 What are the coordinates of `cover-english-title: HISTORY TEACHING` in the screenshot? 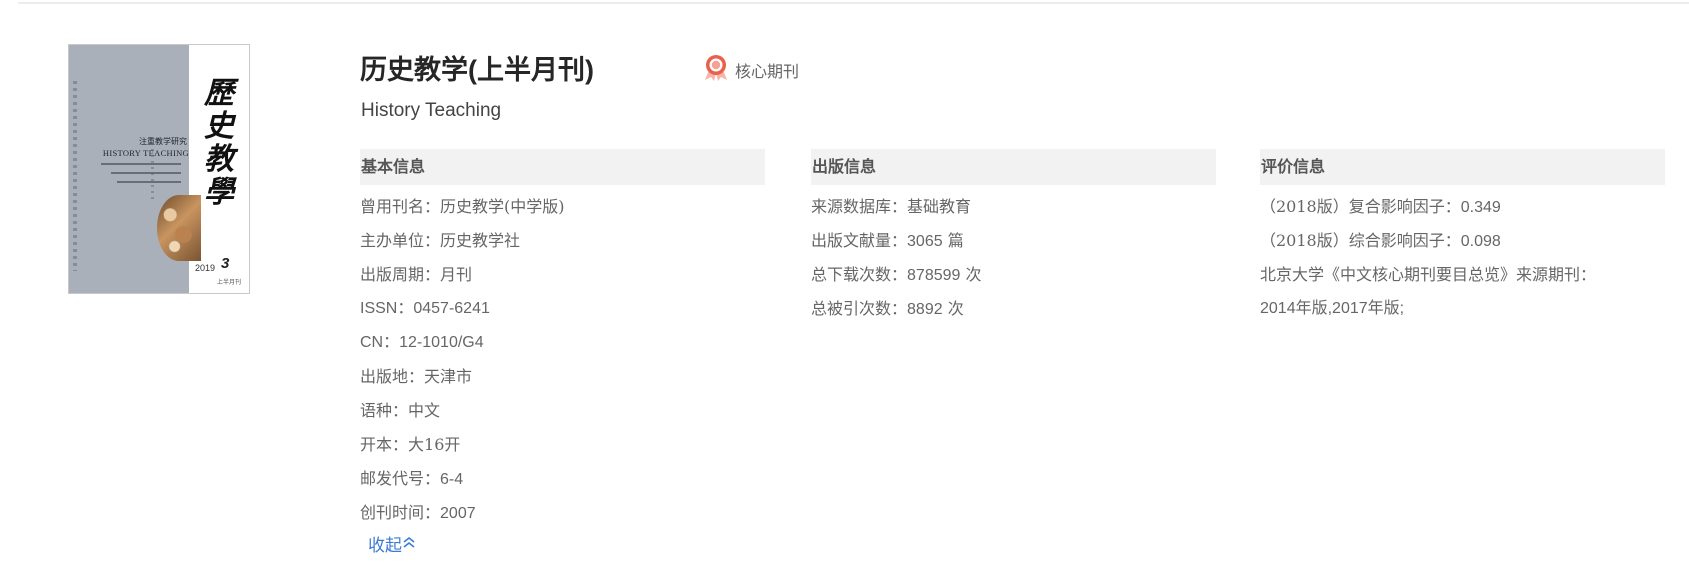 It's located at (145, 153).